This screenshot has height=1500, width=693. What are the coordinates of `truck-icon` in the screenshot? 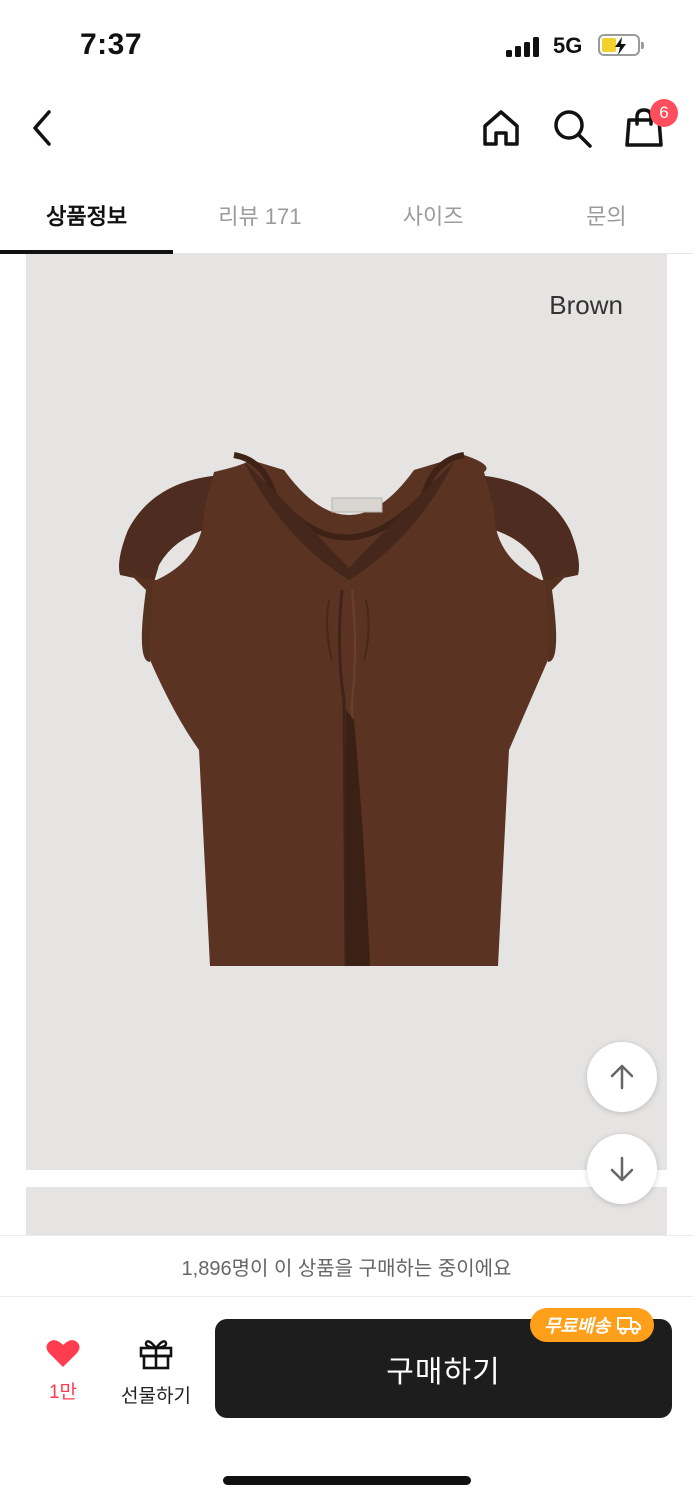 It's located at (629, 1326).